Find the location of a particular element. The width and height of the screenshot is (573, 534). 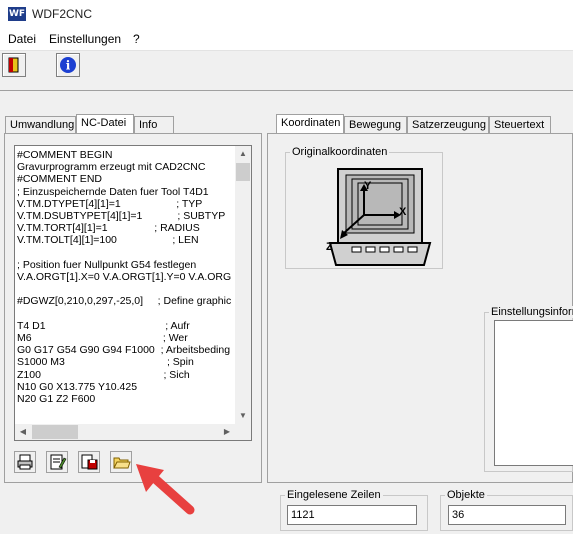

folder-icon is located at coordinates (122, 463).